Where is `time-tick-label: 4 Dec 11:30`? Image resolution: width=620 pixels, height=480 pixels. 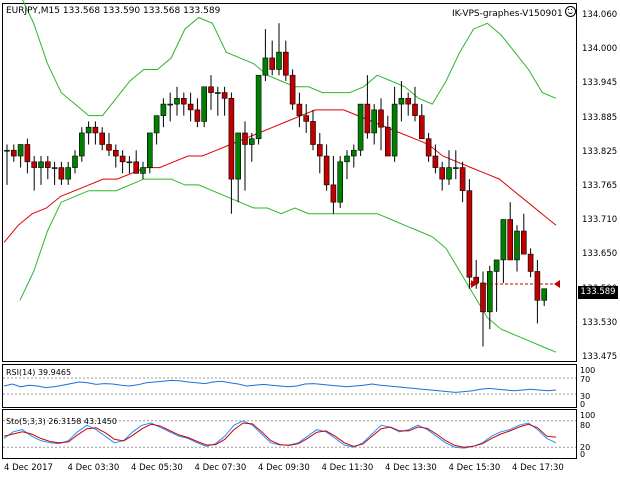
time-tick-label: 4 Dec 11:30 is located at coordinates (347, 468).